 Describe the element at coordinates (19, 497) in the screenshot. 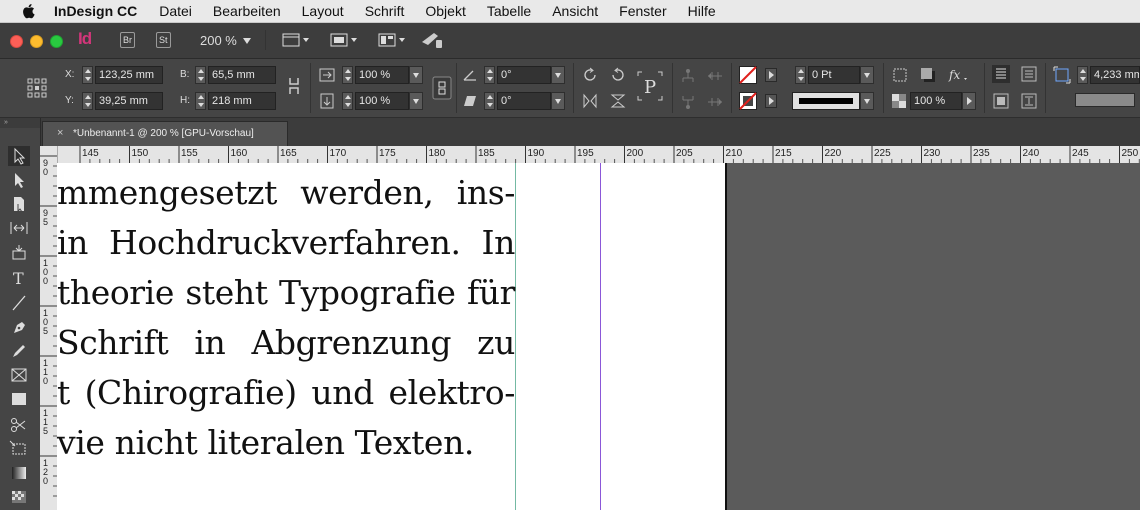

I see `gradient-feather-tool-icon` at that location.